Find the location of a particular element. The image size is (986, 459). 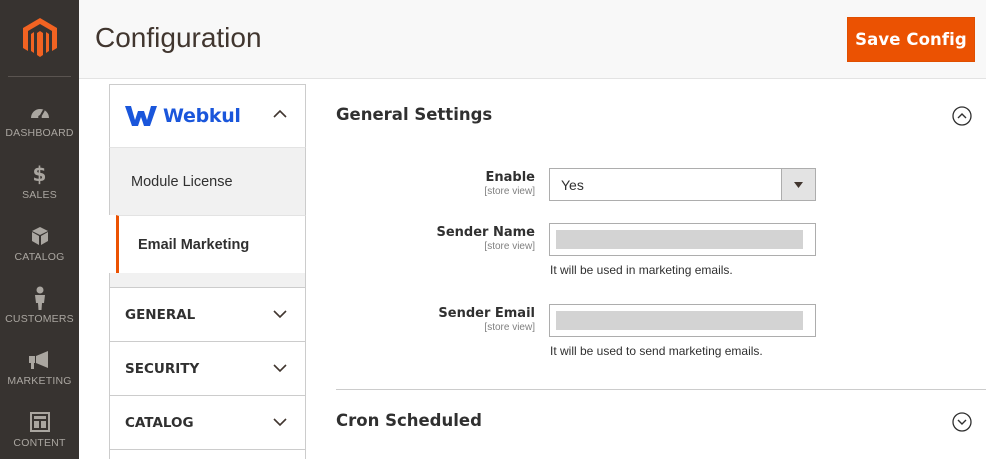

menu-label: CONTENT is located at coordinates (39, 442).